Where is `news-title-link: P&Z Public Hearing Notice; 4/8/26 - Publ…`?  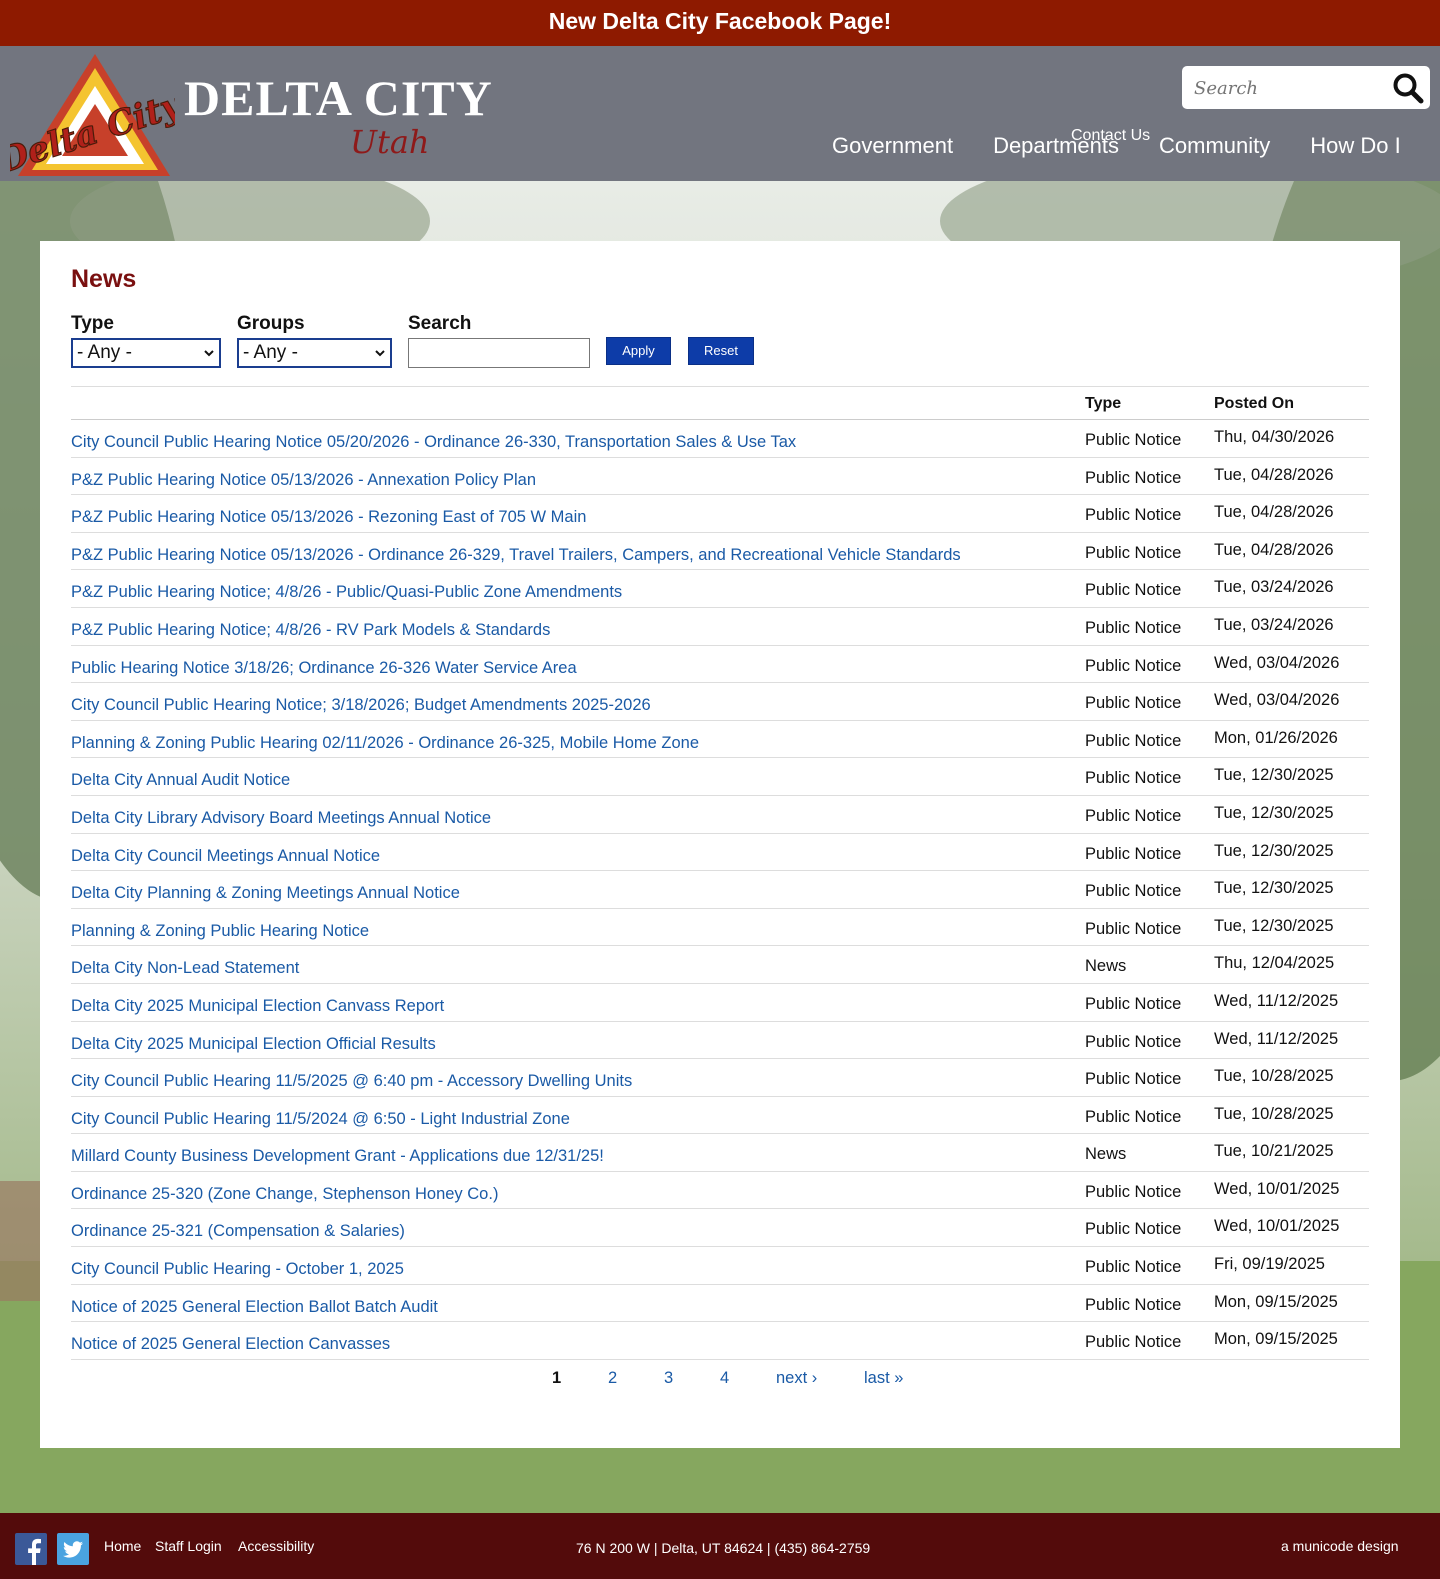
news-title-link: P&Z Public Hearing Notice; 4/8/26 - Publ… is located at coordinates (346, 592).